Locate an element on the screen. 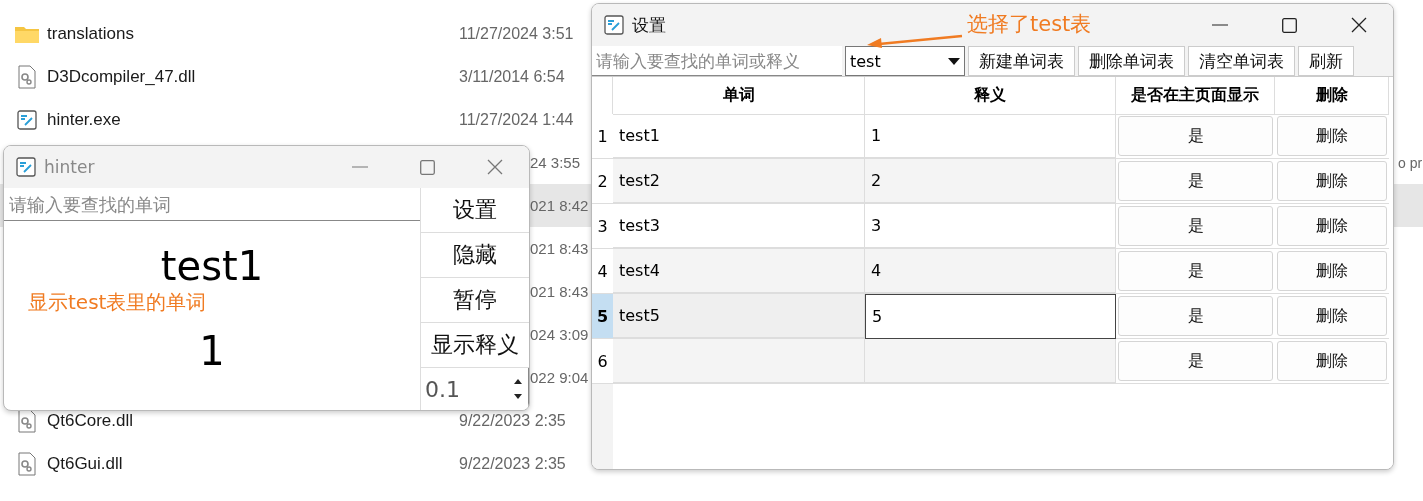  interval-spinbox: 0.1 is located at coordinates (475, 389).